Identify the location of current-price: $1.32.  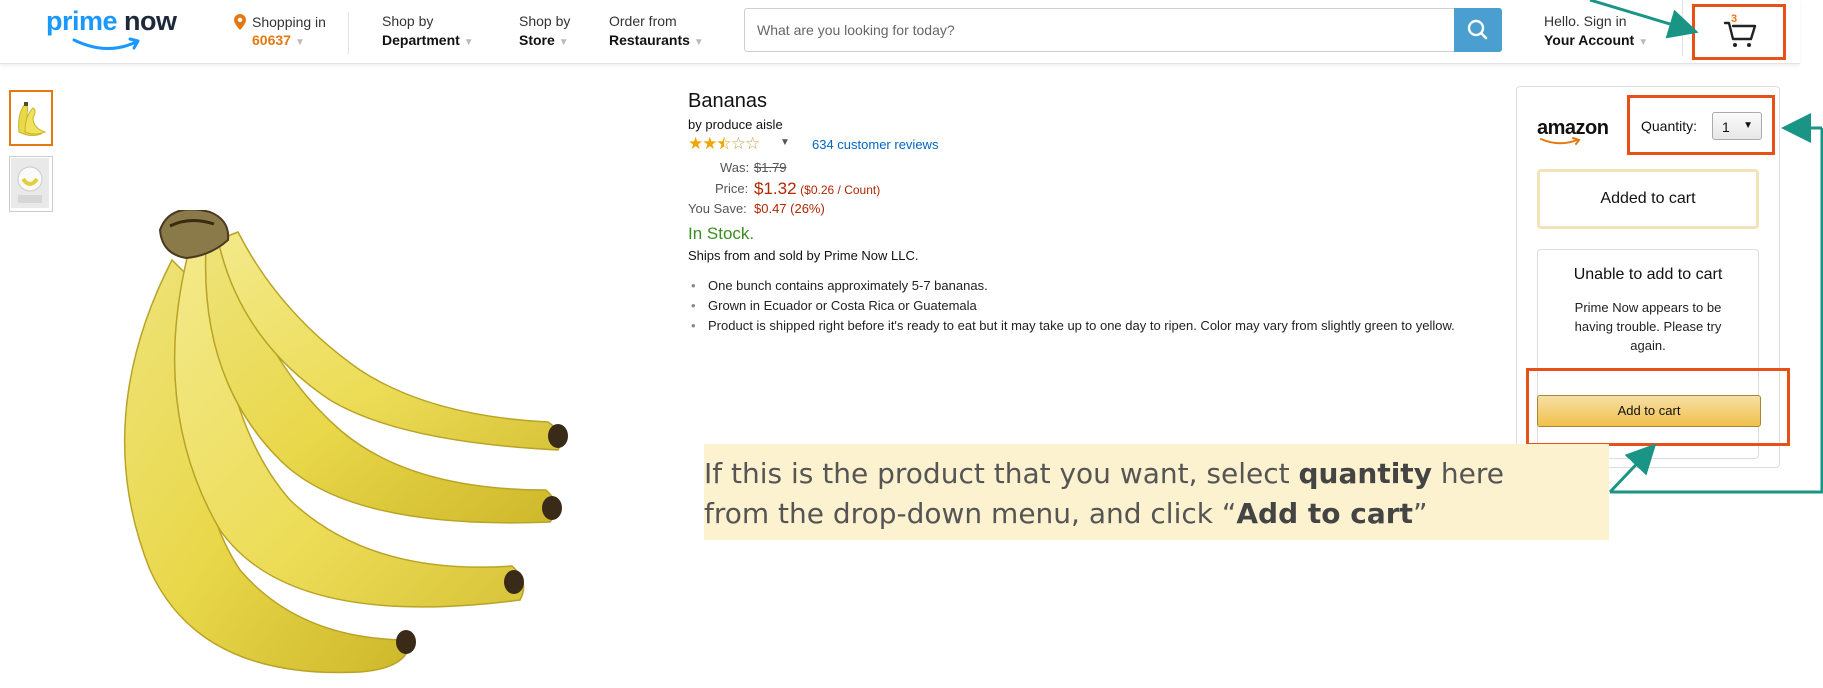
(775, 188).